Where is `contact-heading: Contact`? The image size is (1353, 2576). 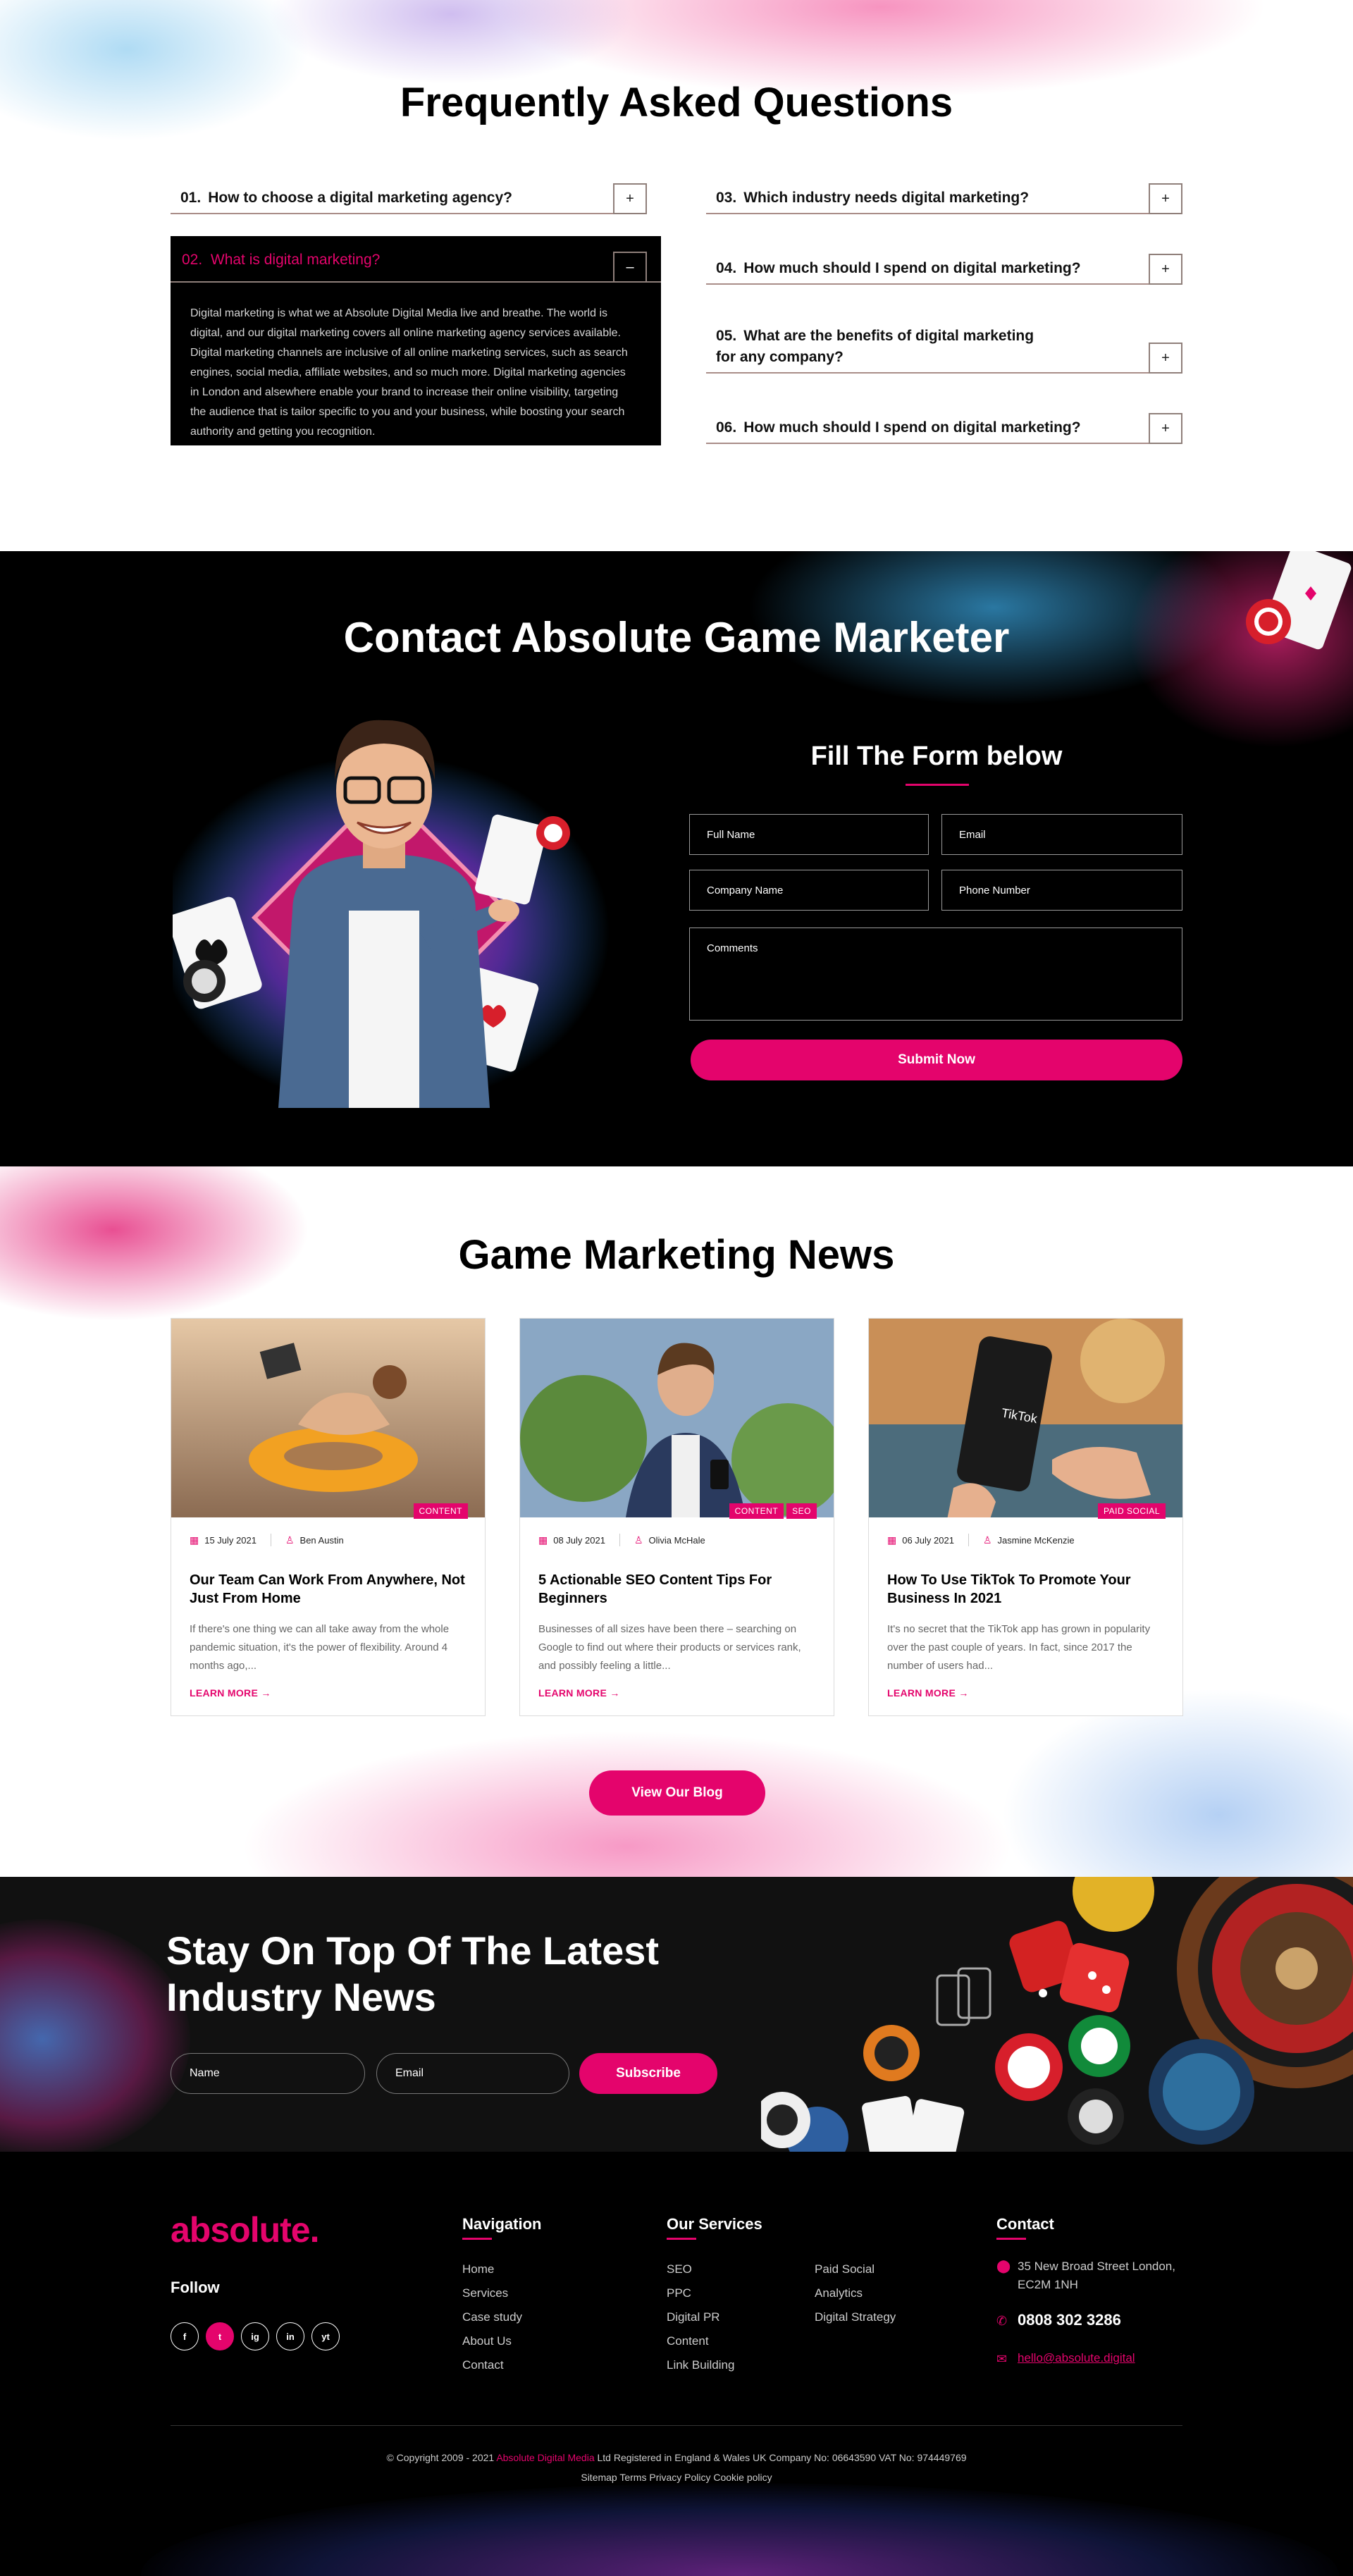 contact-heading: Contact is located at coordinates (1025, 2224).